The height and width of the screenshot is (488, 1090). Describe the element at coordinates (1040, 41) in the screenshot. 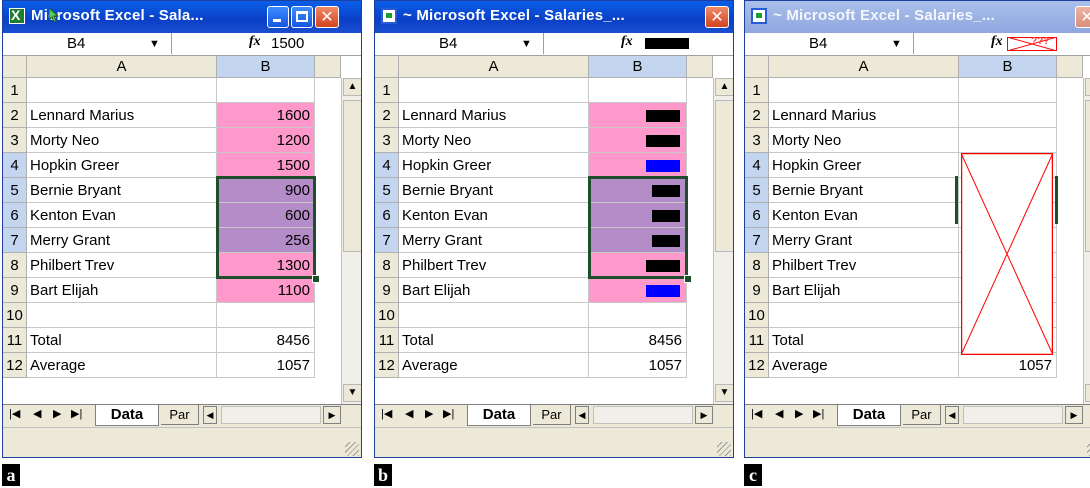

I see `formula-input: ???` at that location.